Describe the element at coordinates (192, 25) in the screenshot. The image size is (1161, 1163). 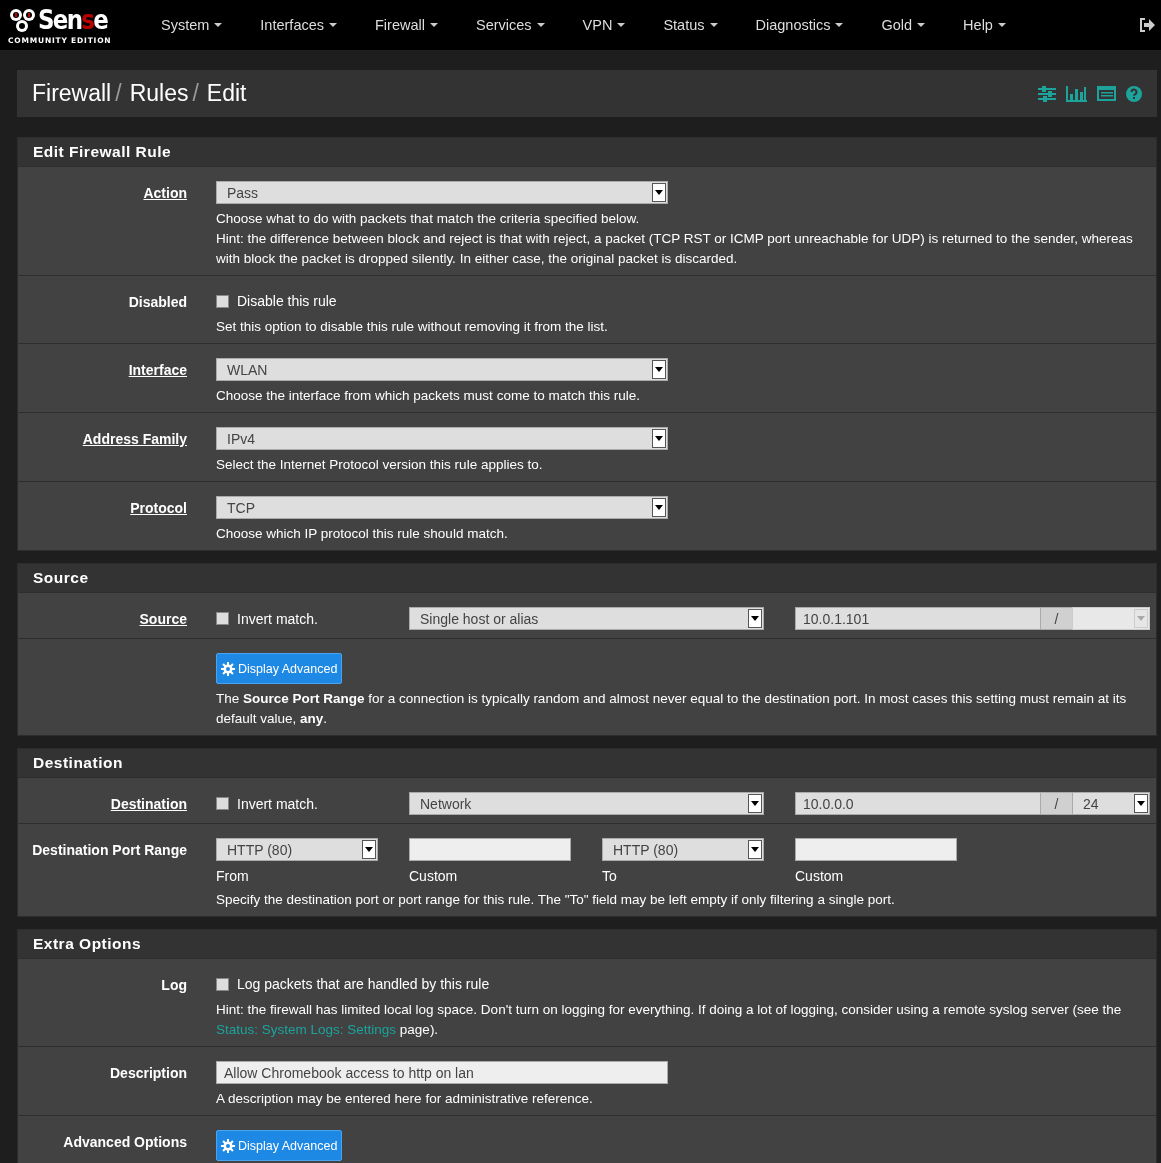
I see `menu-item: System` at that location.